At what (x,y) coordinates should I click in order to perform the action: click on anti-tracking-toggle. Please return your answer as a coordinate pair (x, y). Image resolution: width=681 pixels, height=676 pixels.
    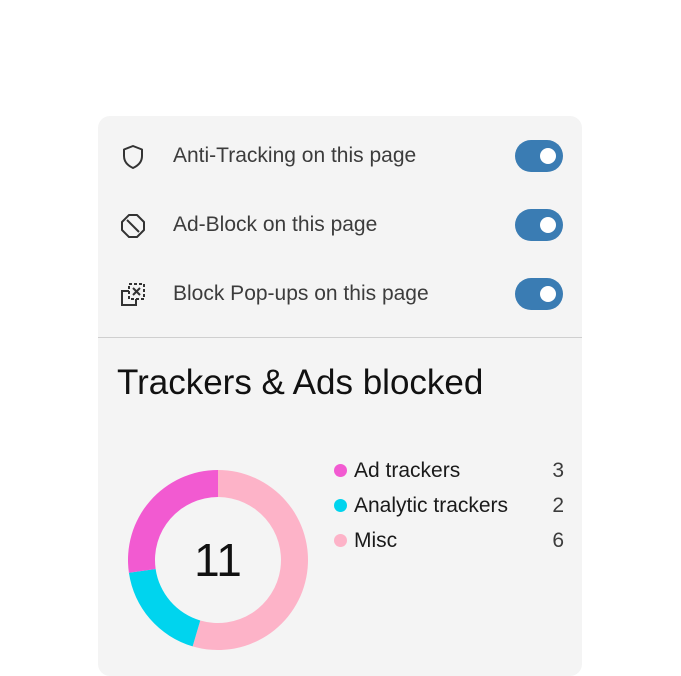
    Looking at the image, I should click on (539, 156).